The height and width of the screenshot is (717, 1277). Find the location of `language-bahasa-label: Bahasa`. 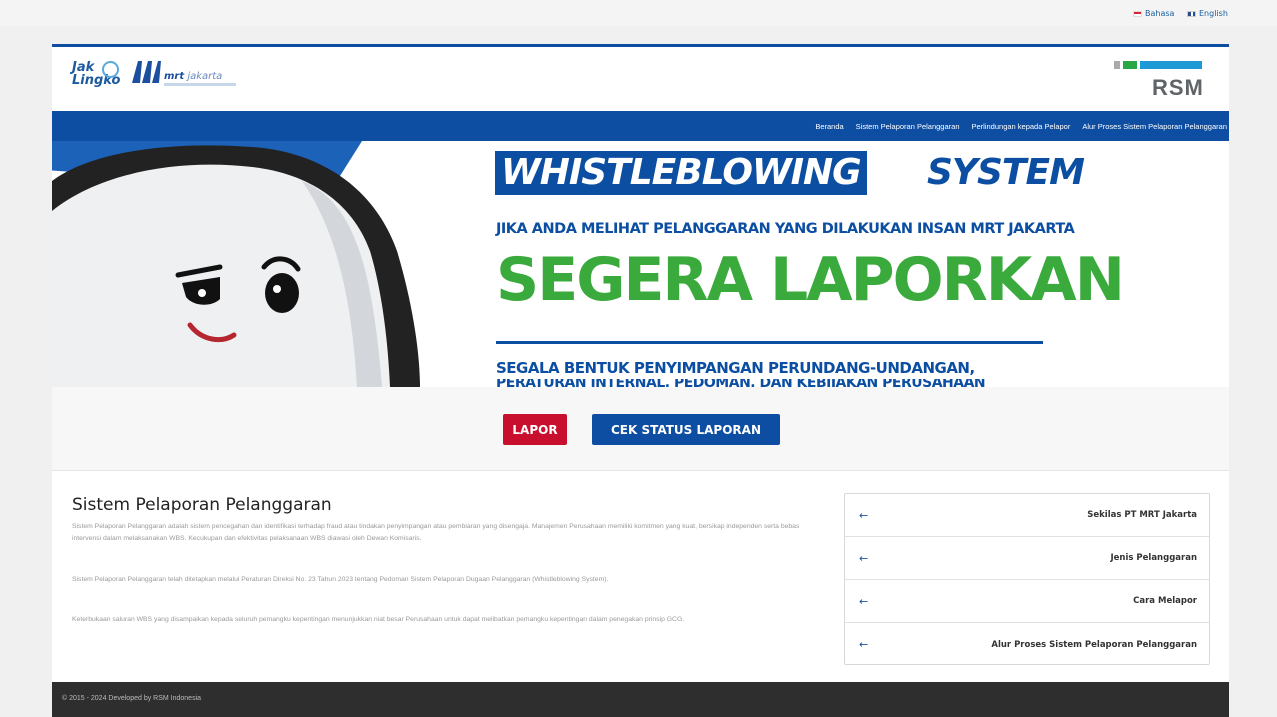

language-bahasa-label: Bahasa is located at coordinates (1160, 13).